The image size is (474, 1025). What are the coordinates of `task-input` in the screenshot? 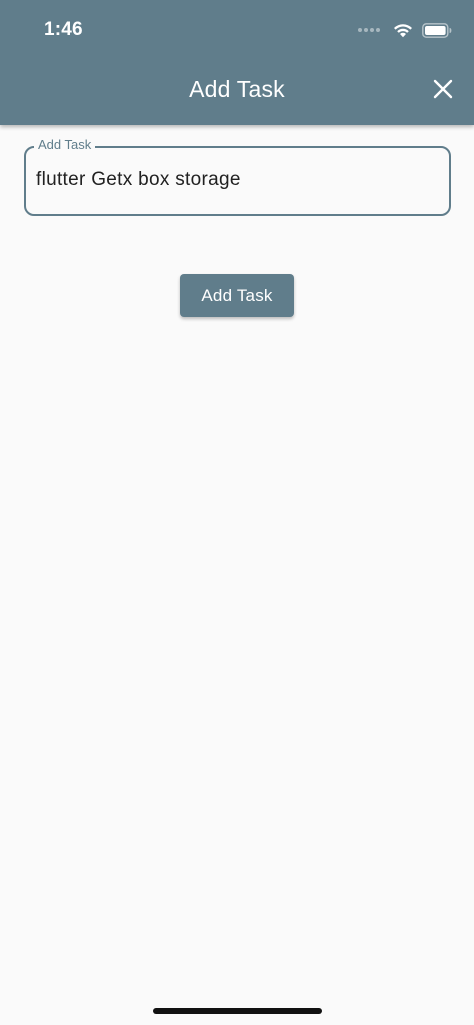 It's located at (236, 180).